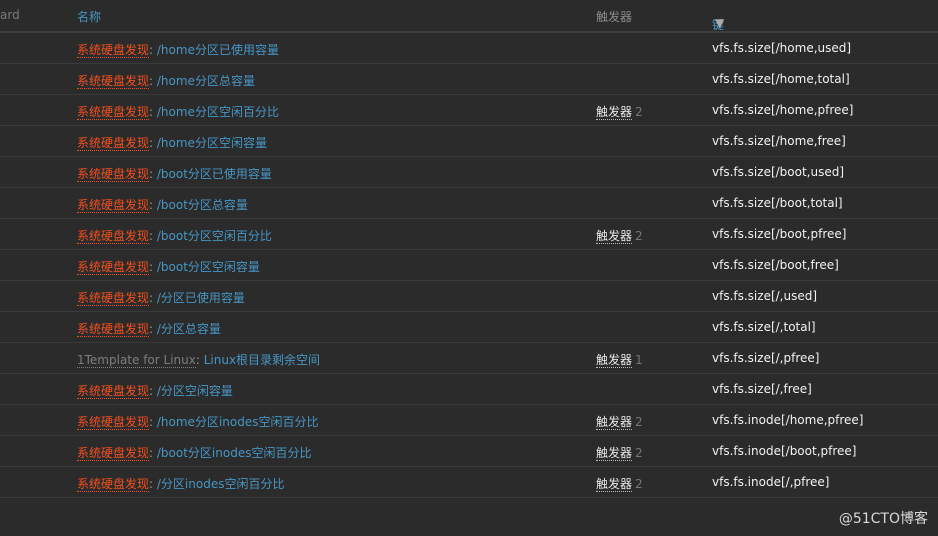 Image resolution: width=938 pixels, height=536 pixels. What do you see at coordinates (206, 81) in the screenshot?
I see `item-name-link: /home分区总容量` at bounding box center [206, 81].